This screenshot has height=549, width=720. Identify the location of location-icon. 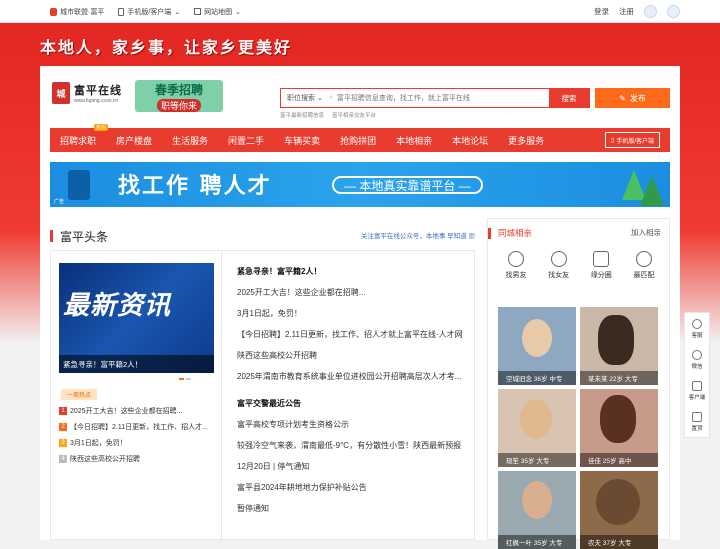
(53, 11).